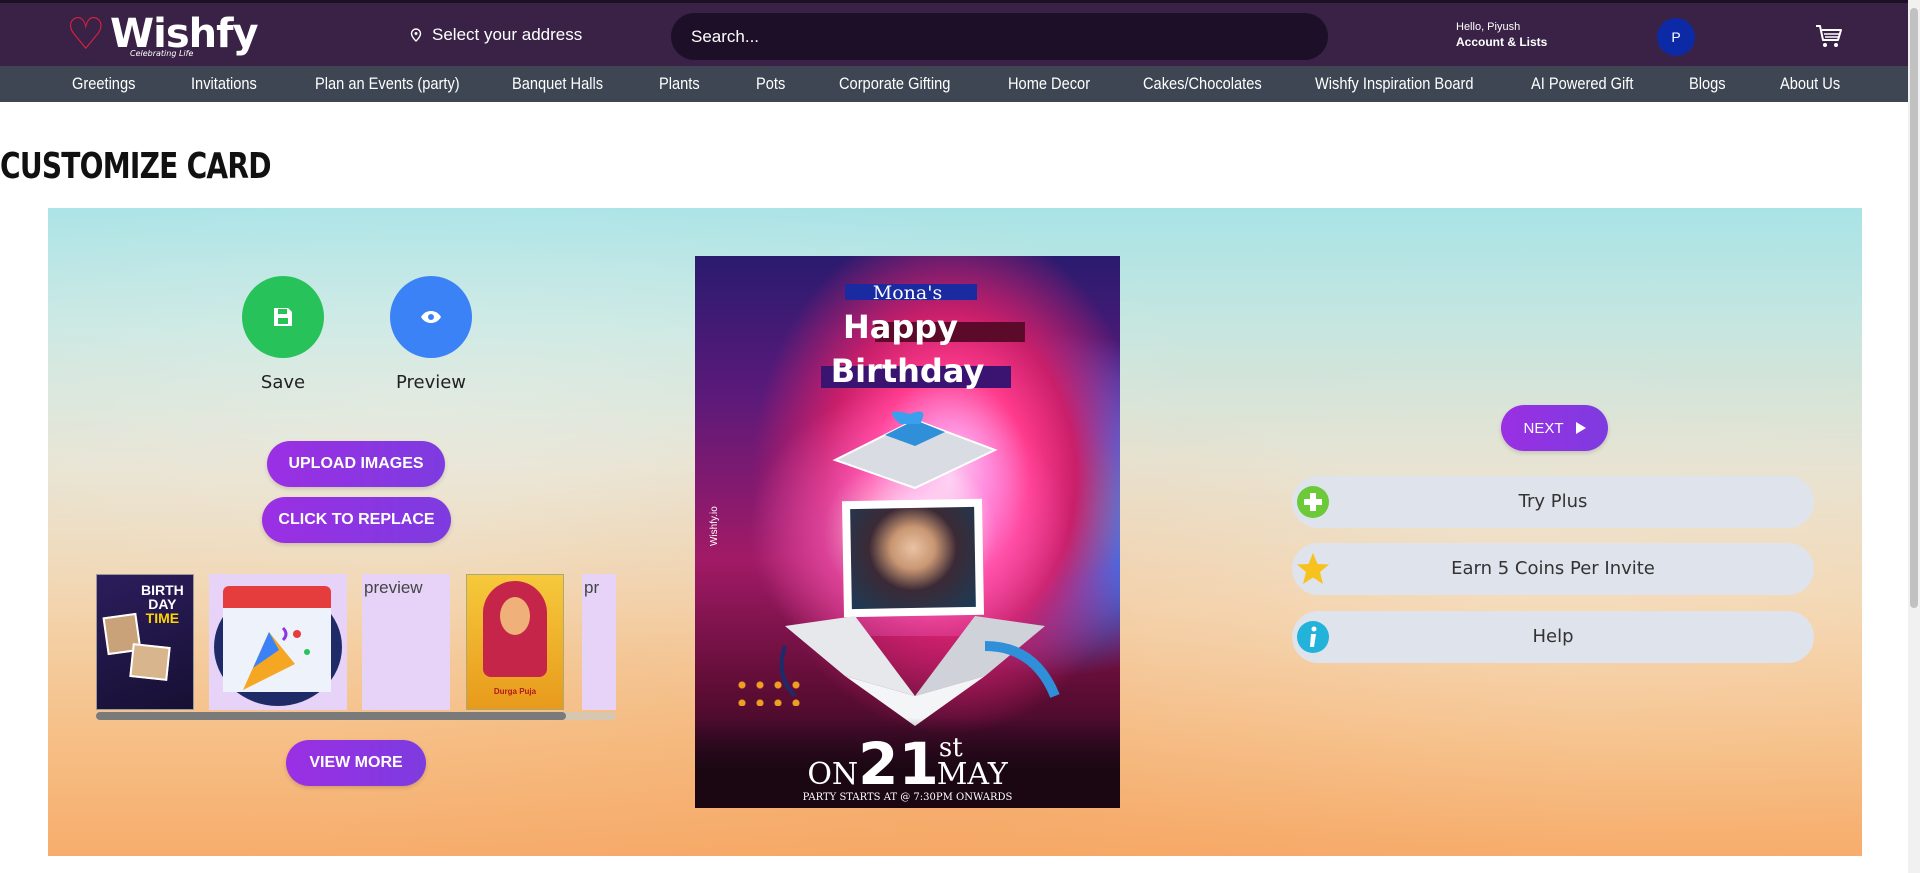 The height and width of the screenshot is (873, 1920). Describe the element at coordinates (145, 642) in the screenshot. I see `thumb-birthday-time: BIRTH DAY TIME` at that location.